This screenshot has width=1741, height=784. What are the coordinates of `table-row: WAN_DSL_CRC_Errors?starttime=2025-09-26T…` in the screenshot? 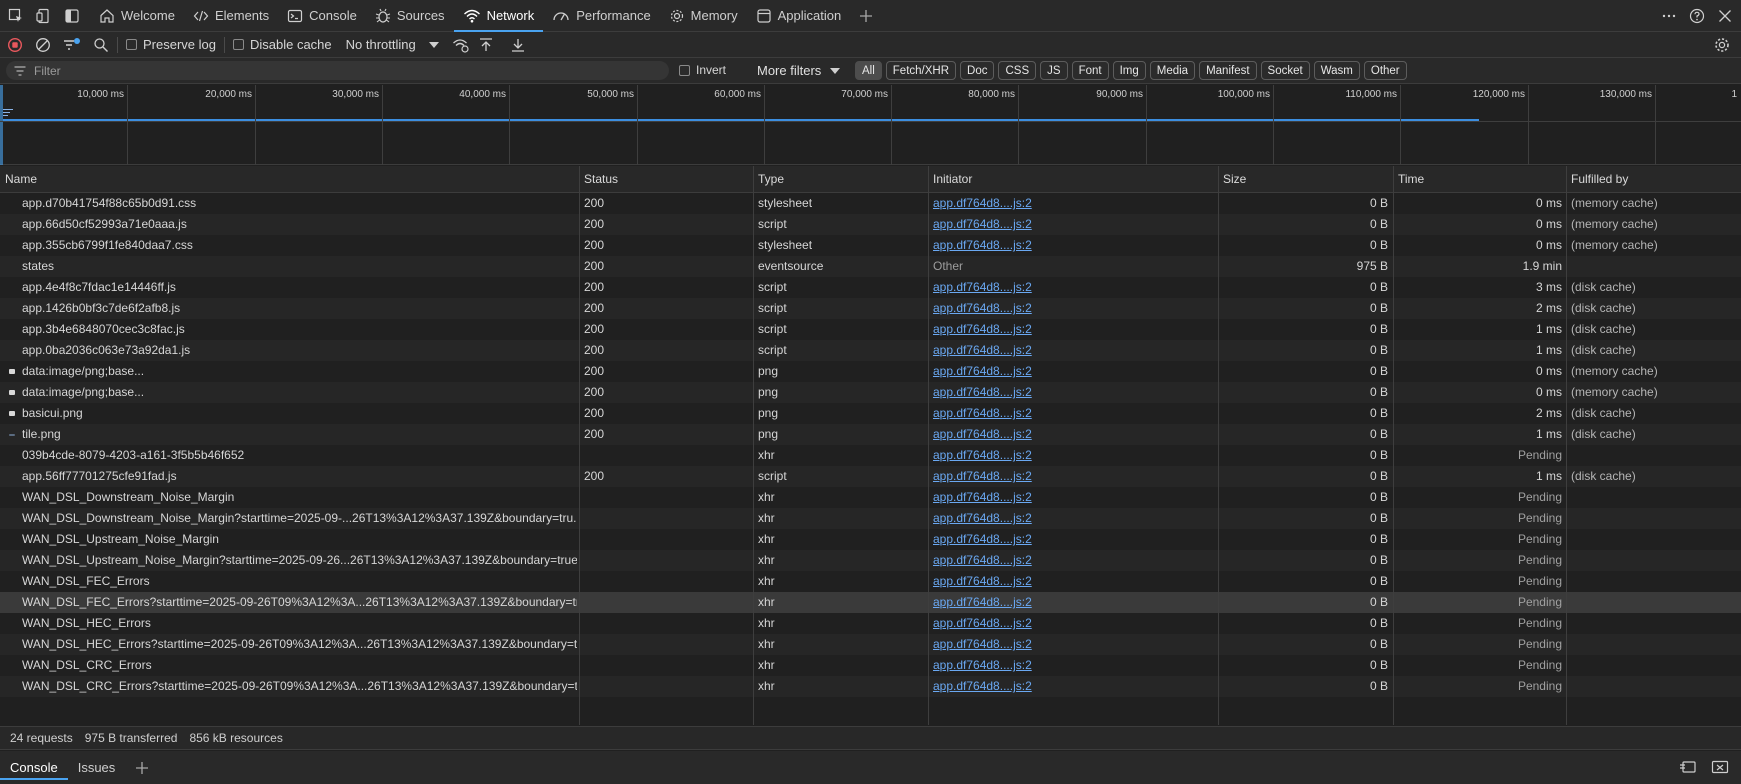 It's located at (870, 686).